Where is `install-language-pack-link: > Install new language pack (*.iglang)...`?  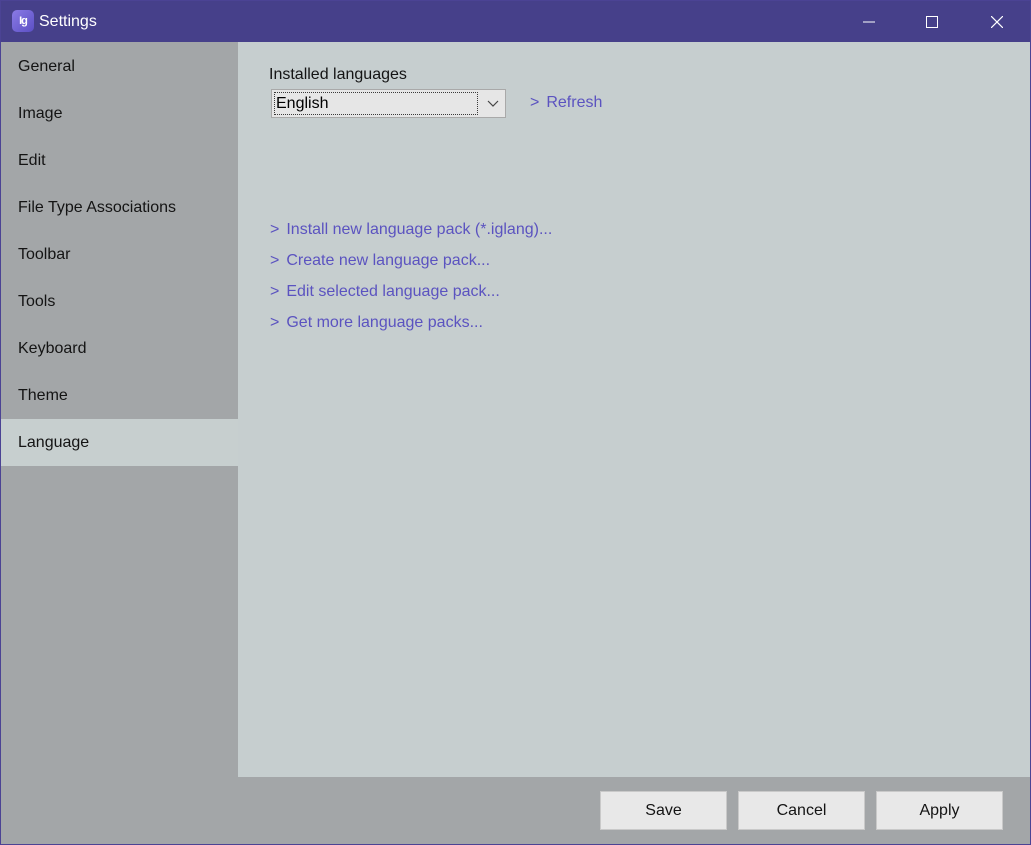
install-language-pack-link: > Install new language pack (*.iglang)... is located at coordinates (411, 230).